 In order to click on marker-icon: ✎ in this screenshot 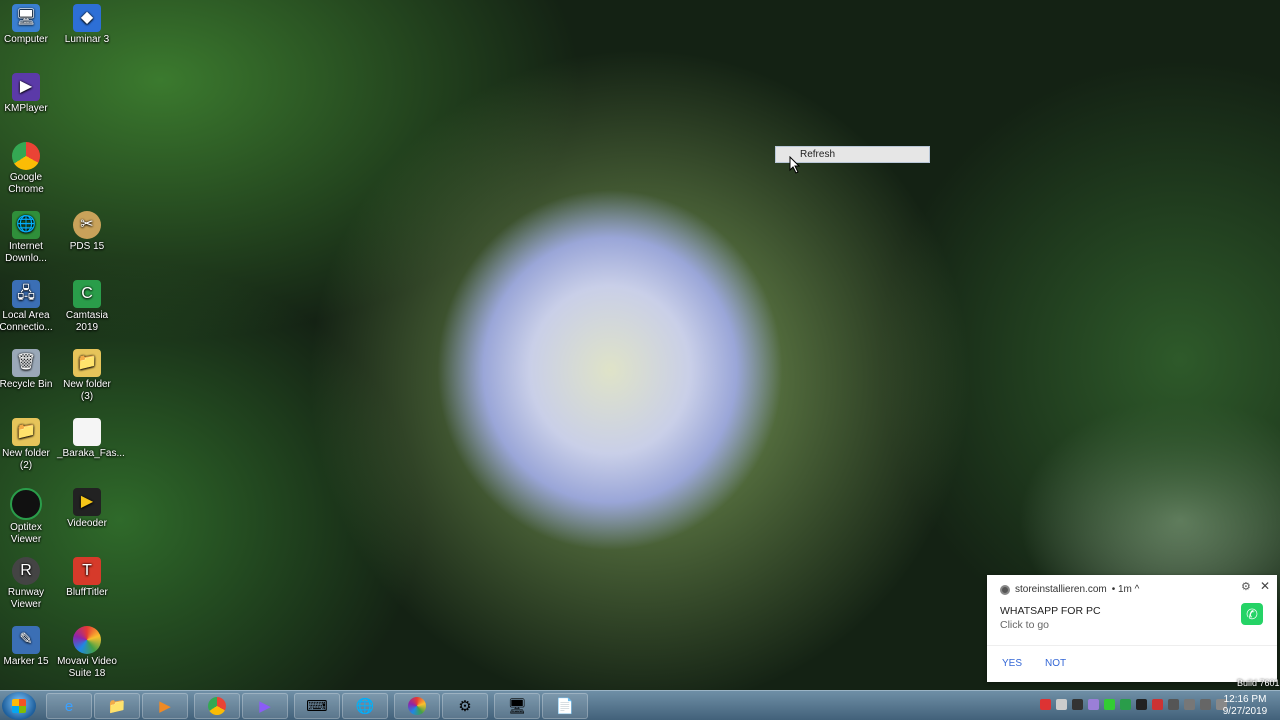, I will do `click(26, 640)`.